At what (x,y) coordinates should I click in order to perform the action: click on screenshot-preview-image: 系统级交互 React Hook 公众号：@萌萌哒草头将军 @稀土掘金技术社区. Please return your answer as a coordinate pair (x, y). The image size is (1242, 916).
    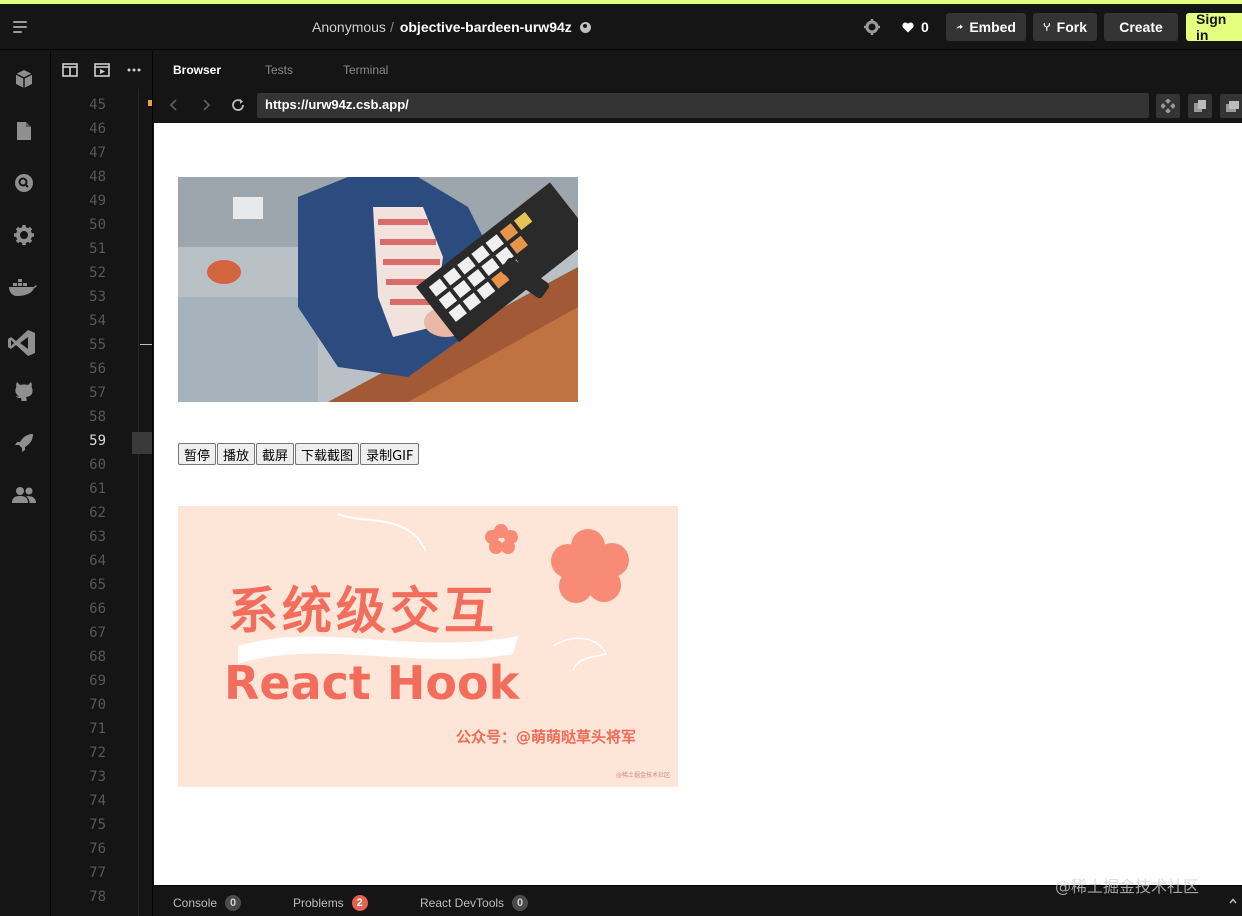
    Looking at the image, I should click on (428, 646).